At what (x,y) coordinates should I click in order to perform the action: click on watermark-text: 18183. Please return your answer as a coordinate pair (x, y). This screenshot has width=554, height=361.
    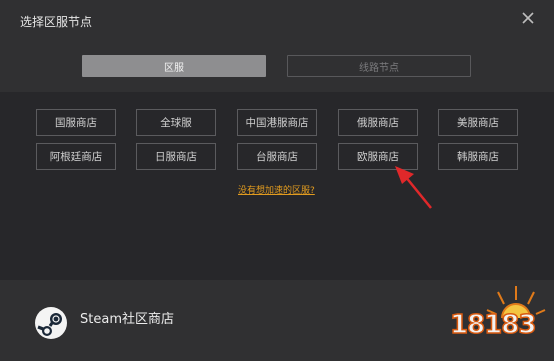
    Looking at the image, I should click on (493, 325).